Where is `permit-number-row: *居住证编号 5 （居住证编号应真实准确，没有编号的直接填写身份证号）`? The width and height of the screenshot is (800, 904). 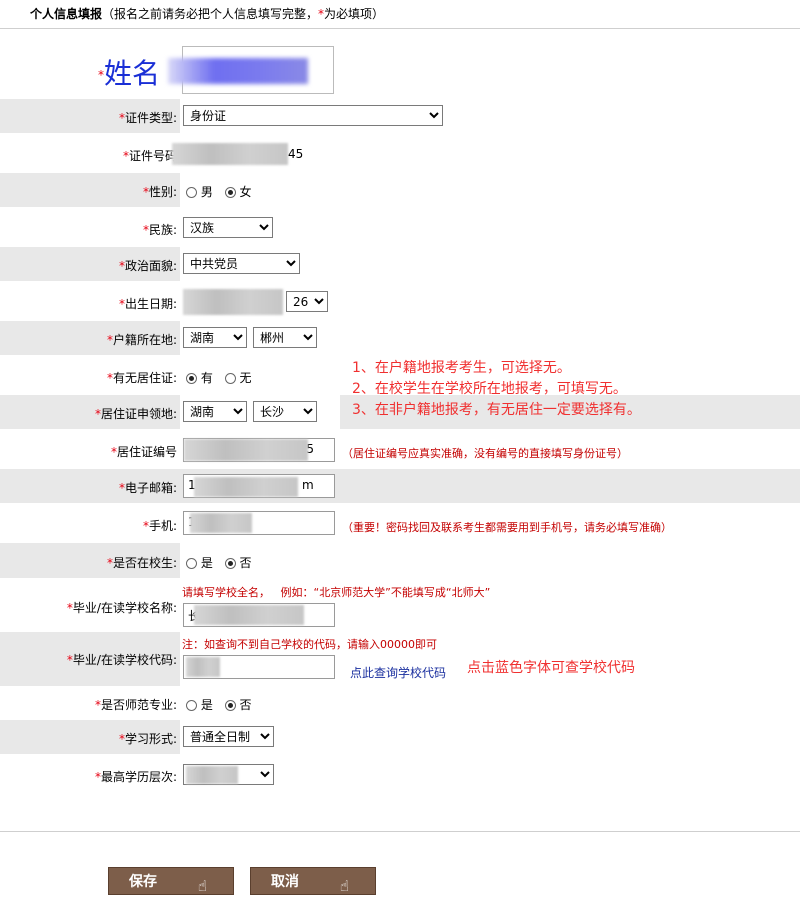
permit-number-row: *居住证编号 5 （居住证编号应真实准确，没有编号的直接填写身份证号） is located at coordinates (400, 449).